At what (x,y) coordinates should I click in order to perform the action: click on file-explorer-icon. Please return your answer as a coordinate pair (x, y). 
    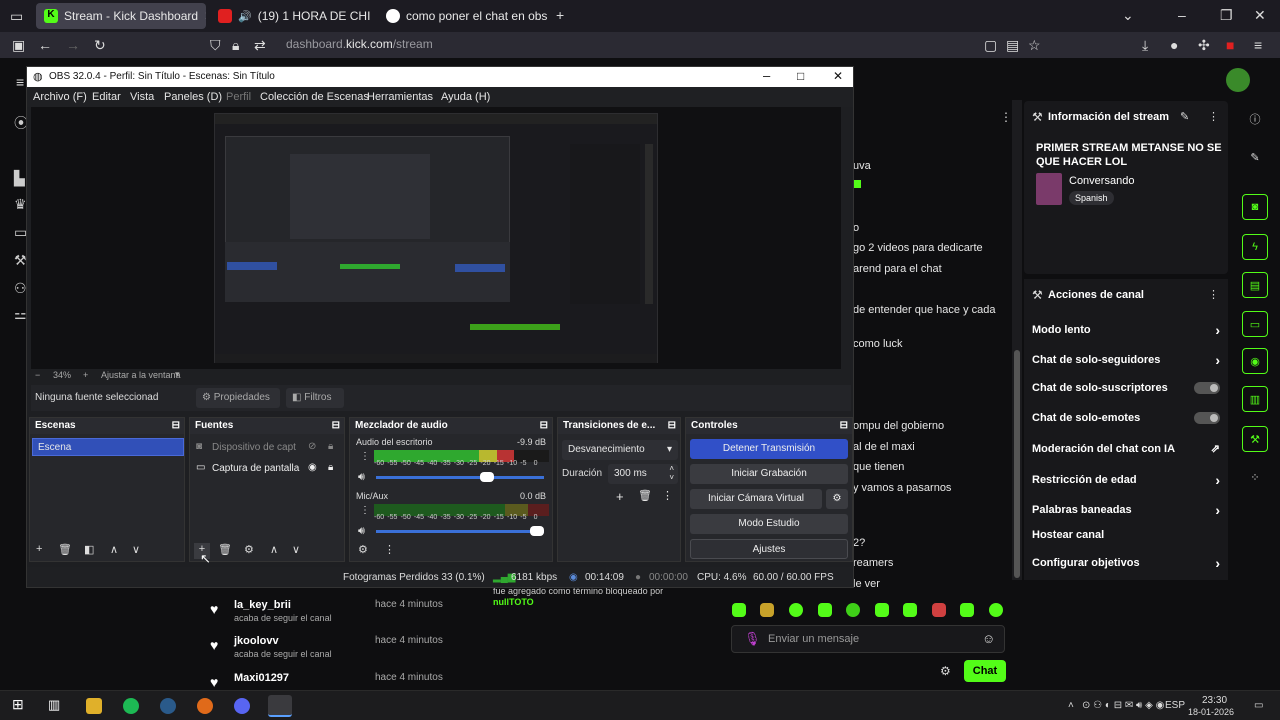
    Looking at the image, I should click on (94, 706).